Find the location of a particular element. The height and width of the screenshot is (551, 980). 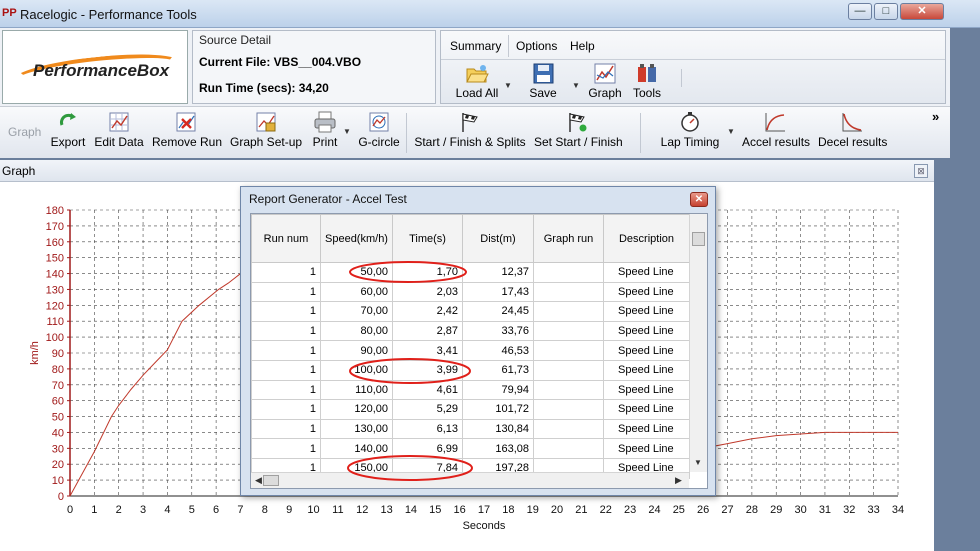

tools-label: Tools is located at coordinates (646, 93).